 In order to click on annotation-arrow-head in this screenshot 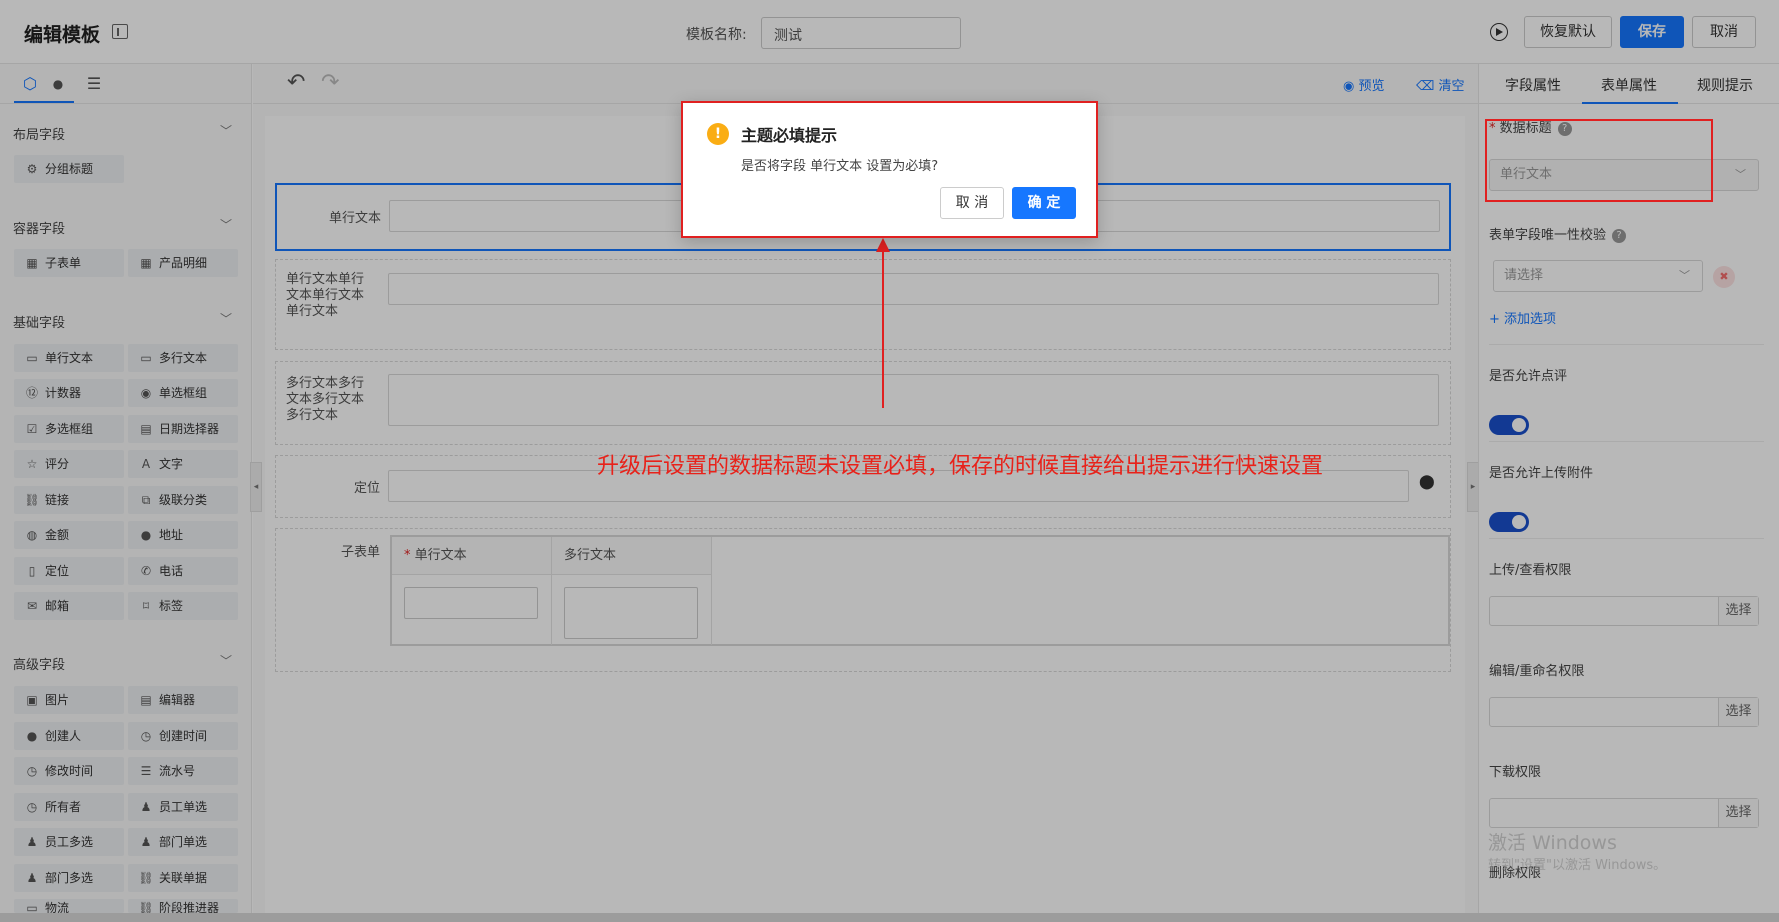, I will do `click(883, 245)`.